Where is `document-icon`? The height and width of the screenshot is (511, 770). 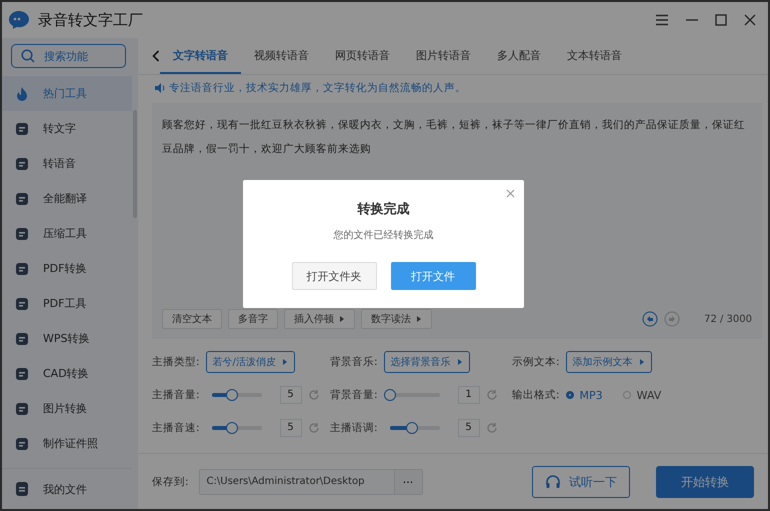 document-icon is located at coordinates (22, 489).